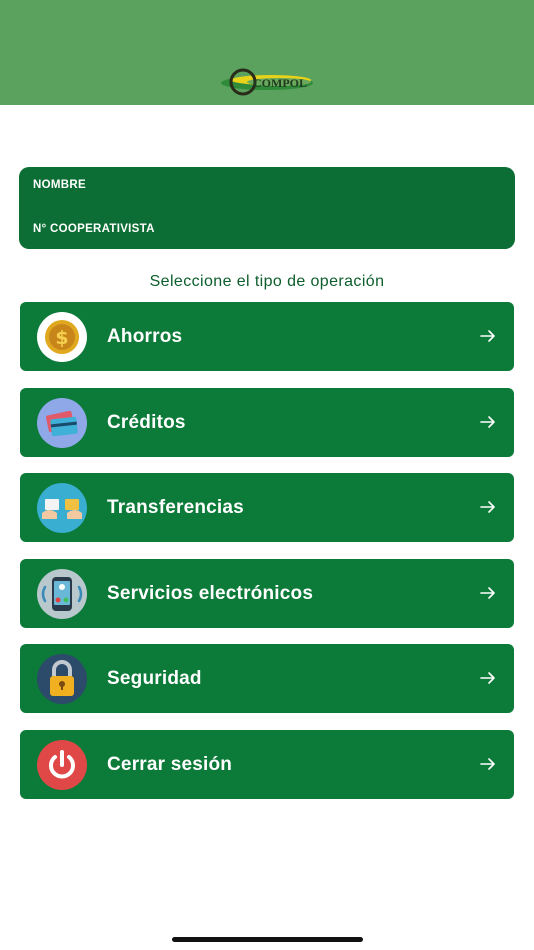 The width and height of the screenshot is (534, 950). Describe the element at coordinates (59, 185) in the screenshot. I see `user-name-label: NOMBRE` at that location.